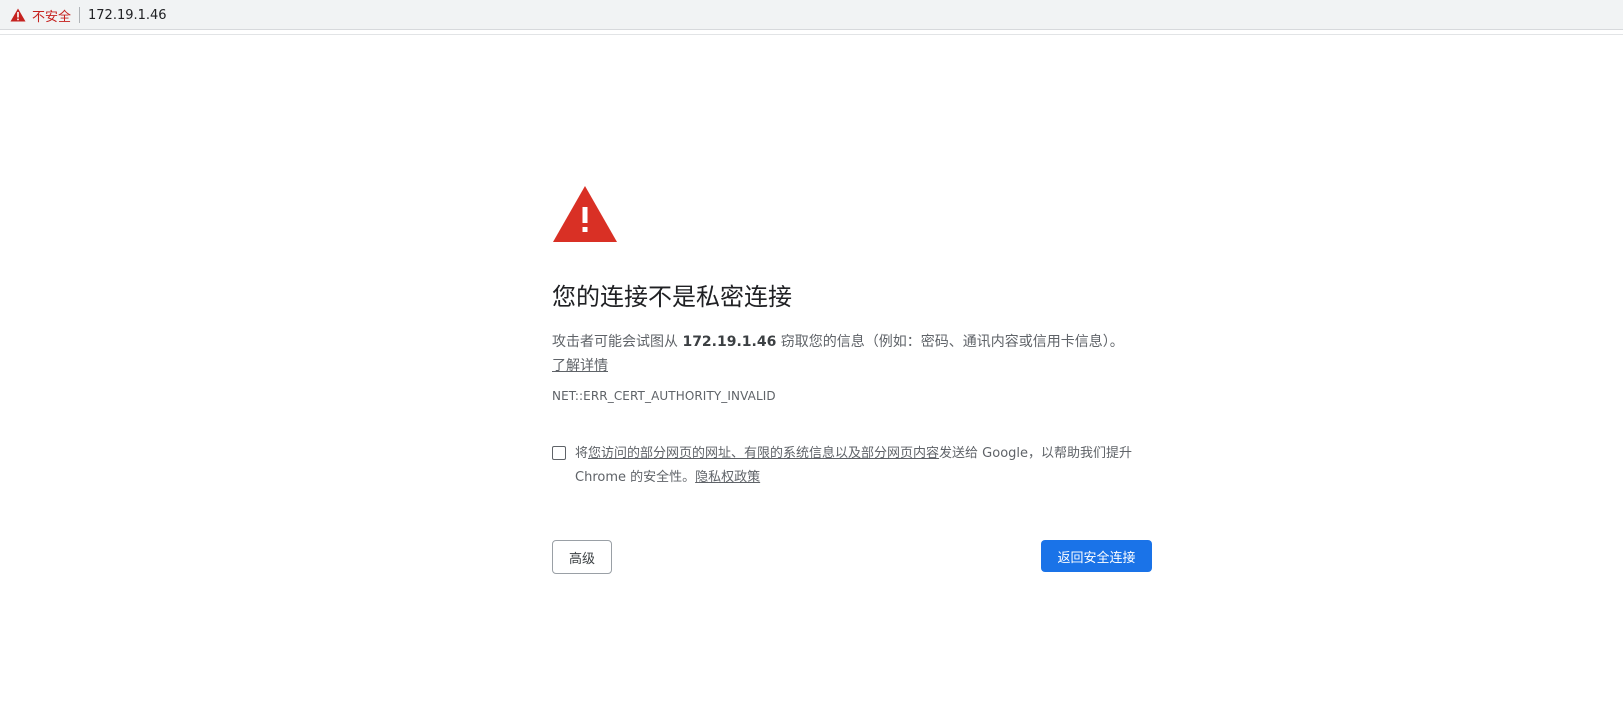 The image size is (1623, 707). What do you see at coordinates (729, 342) in the screenshot?
I see `host-name: 172.19.1.46` at bounding box center [729, 342].